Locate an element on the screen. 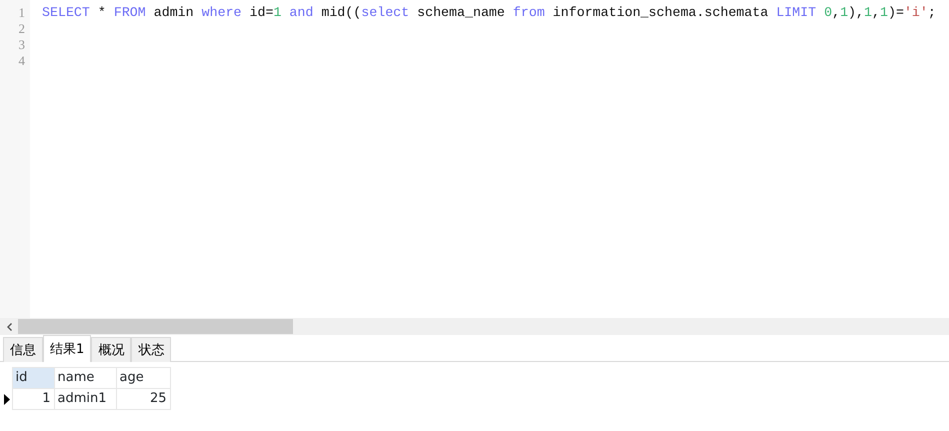 This screenshot has height=431, width=949. tab: 概况 is located at coordinates (111, 349).